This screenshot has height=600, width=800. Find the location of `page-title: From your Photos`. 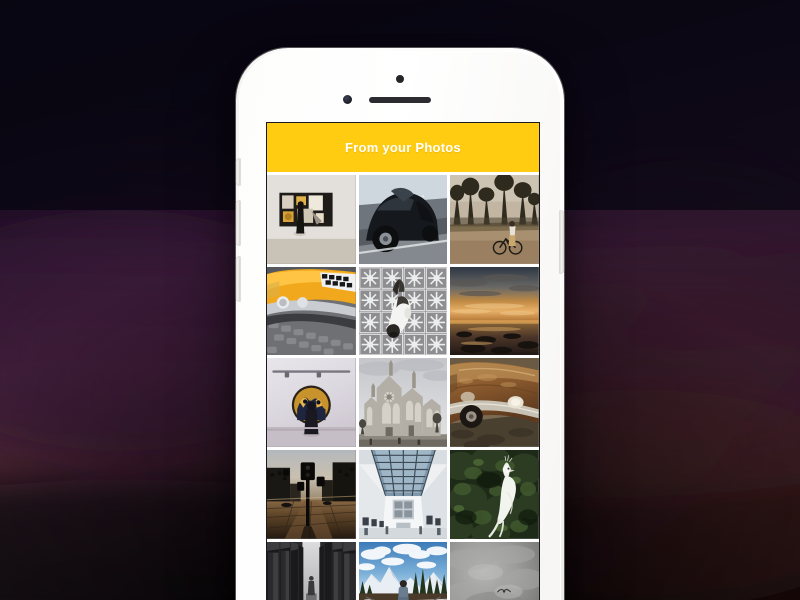

page-title: From your Photos is located at coordinates (403, 147).